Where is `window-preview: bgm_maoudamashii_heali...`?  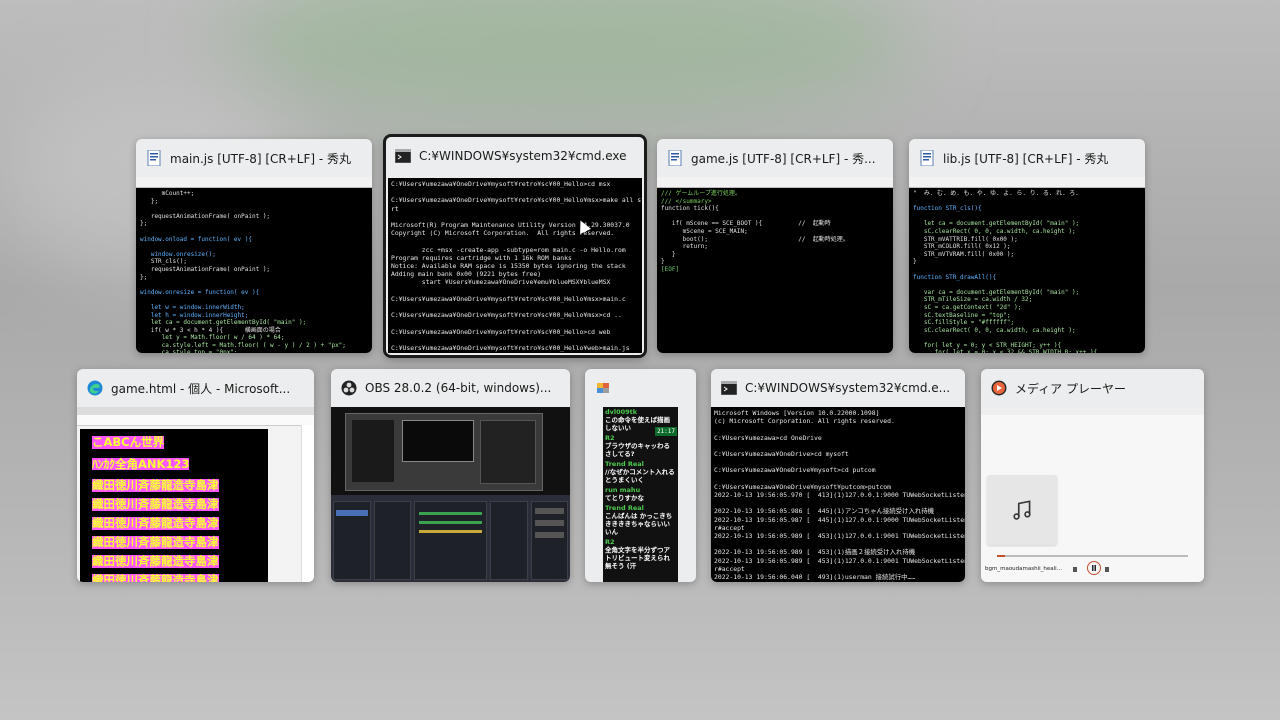 window-preview: bgm_maoudamashii_heali... is located at coordinates (1092, 494).